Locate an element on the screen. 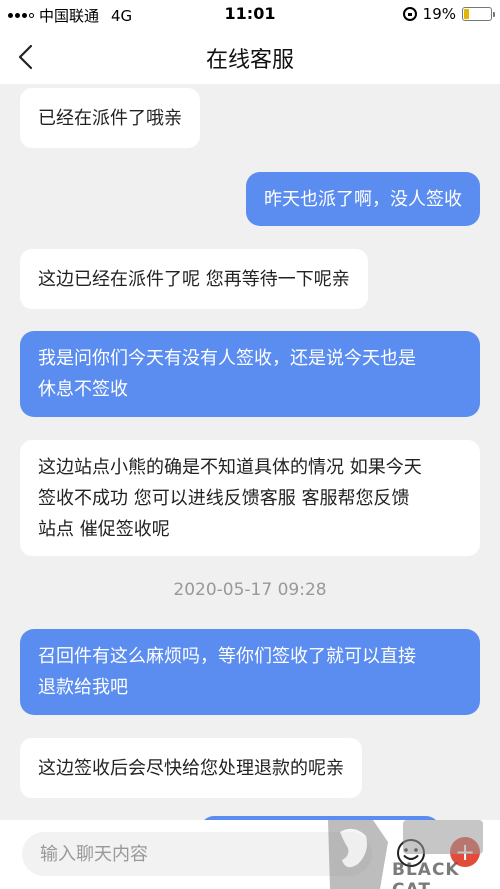 This screenshot has height=889, width=500. battery-percent: 19% is located at coordinates (439, 14).